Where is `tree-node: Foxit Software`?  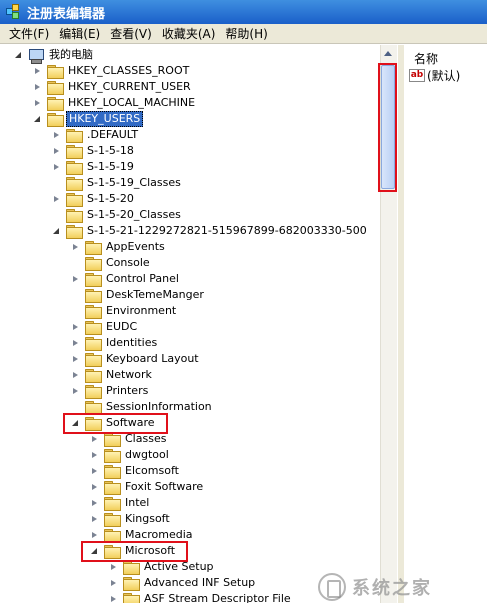 tree-node: Foxit Software is located at coordinates (147, 487).